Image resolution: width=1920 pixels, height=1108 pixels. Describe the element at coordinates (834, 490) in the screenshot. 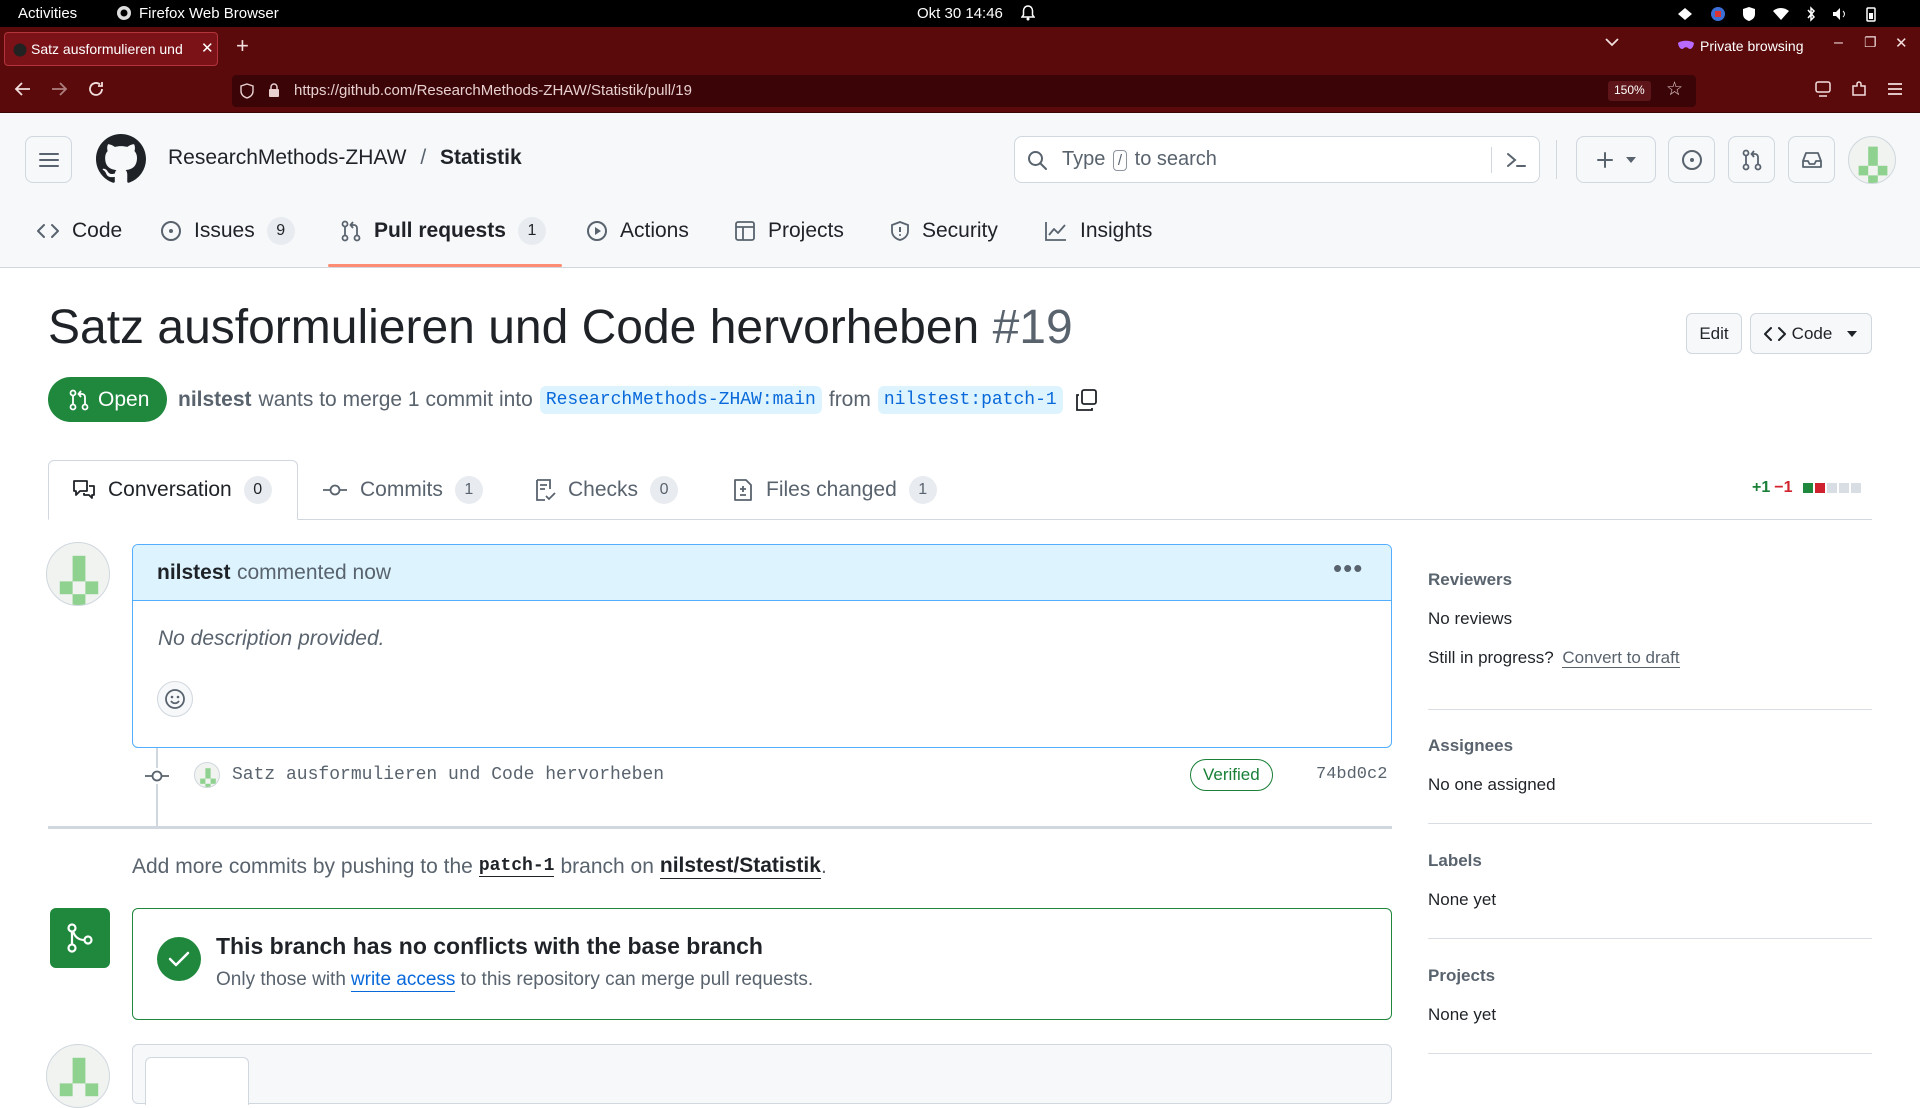

I see `tab-files-changed: Files changed 1` at that location.